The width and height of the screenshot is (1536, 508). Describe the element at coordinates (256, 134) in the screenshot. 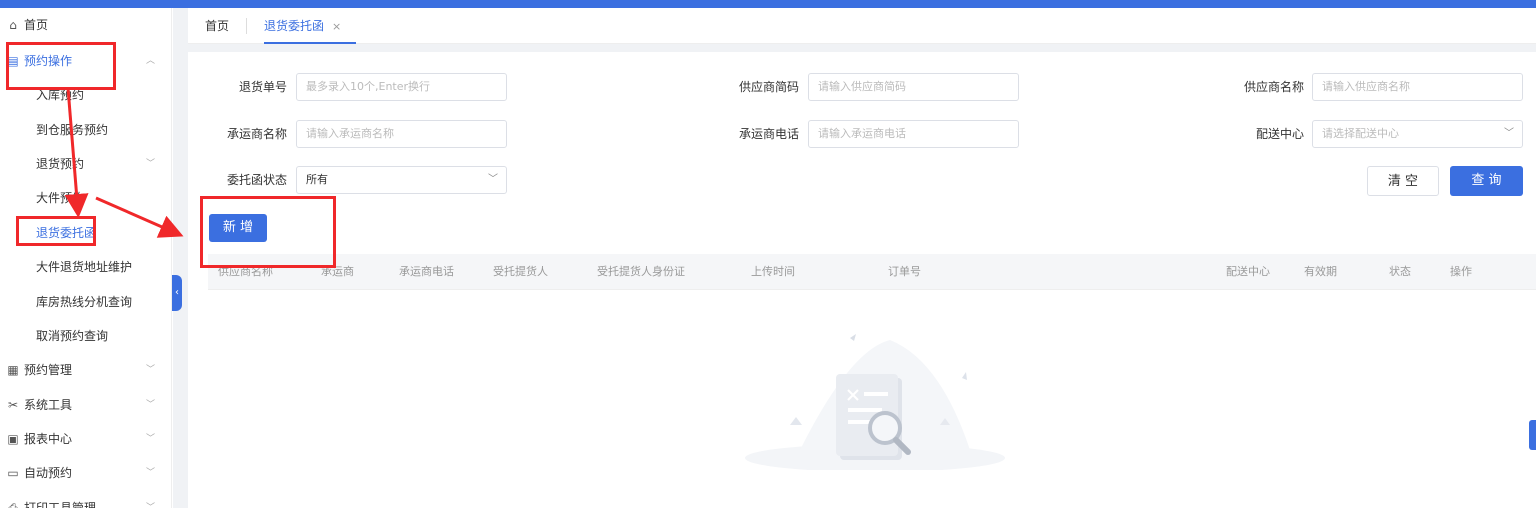

I see `carrier-name-label: 承运商名称` at that location.